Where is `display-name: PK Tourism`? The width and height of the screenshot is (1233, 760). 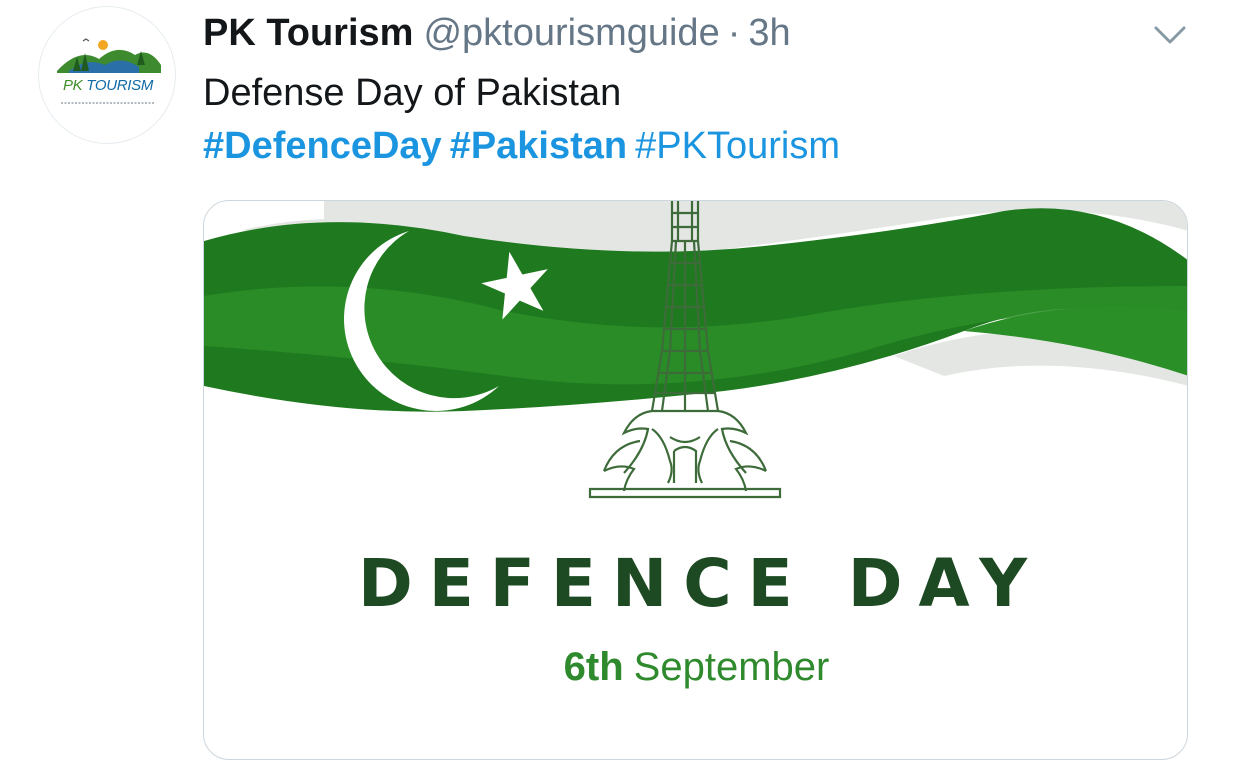
display-name: PK Tourism is located at coordinates (308, 33).